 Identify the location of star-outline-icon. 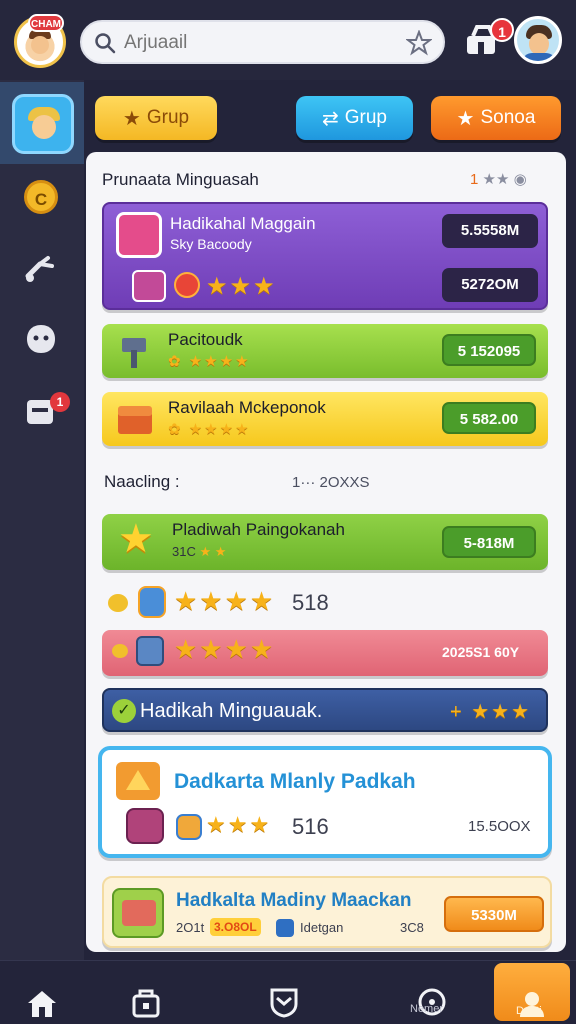
(419, 43).